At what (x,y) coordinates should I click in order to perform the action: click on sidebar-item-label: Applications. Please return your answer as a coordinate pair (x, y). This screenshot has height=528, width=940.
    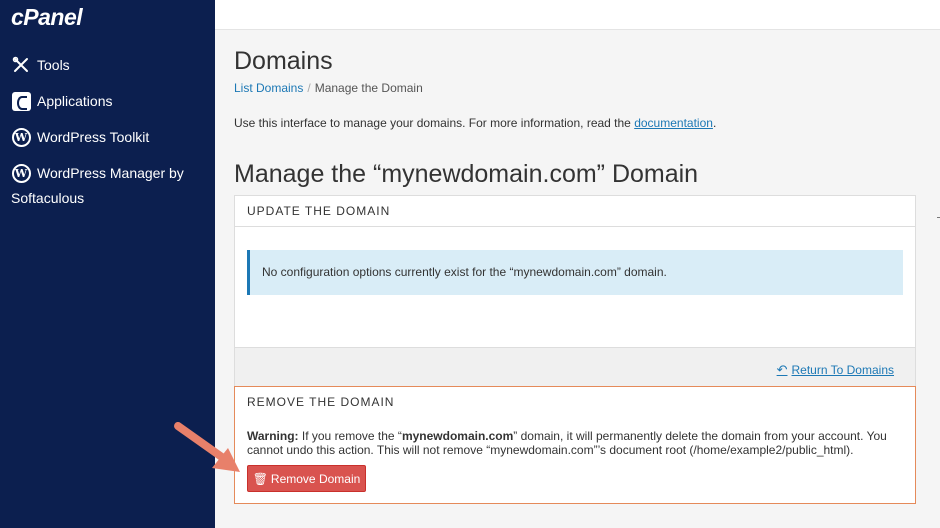
    Looking at the image, I should click on (75, 101).